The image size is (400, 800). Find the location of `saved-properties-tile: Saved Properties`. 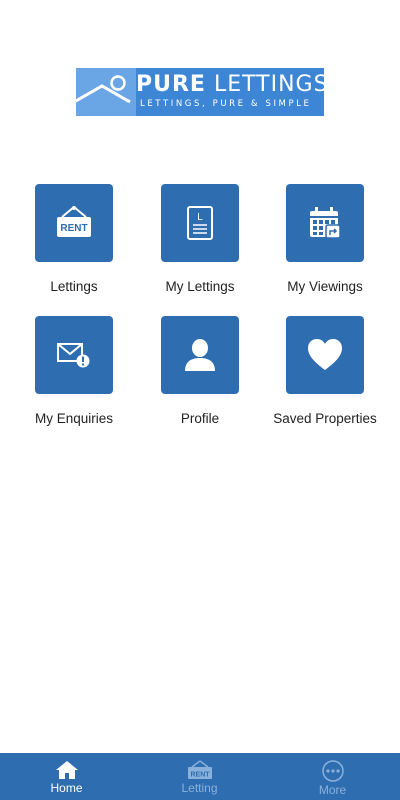

saved-properties-tile: Saved Properties is located at coordinates (325, 376).